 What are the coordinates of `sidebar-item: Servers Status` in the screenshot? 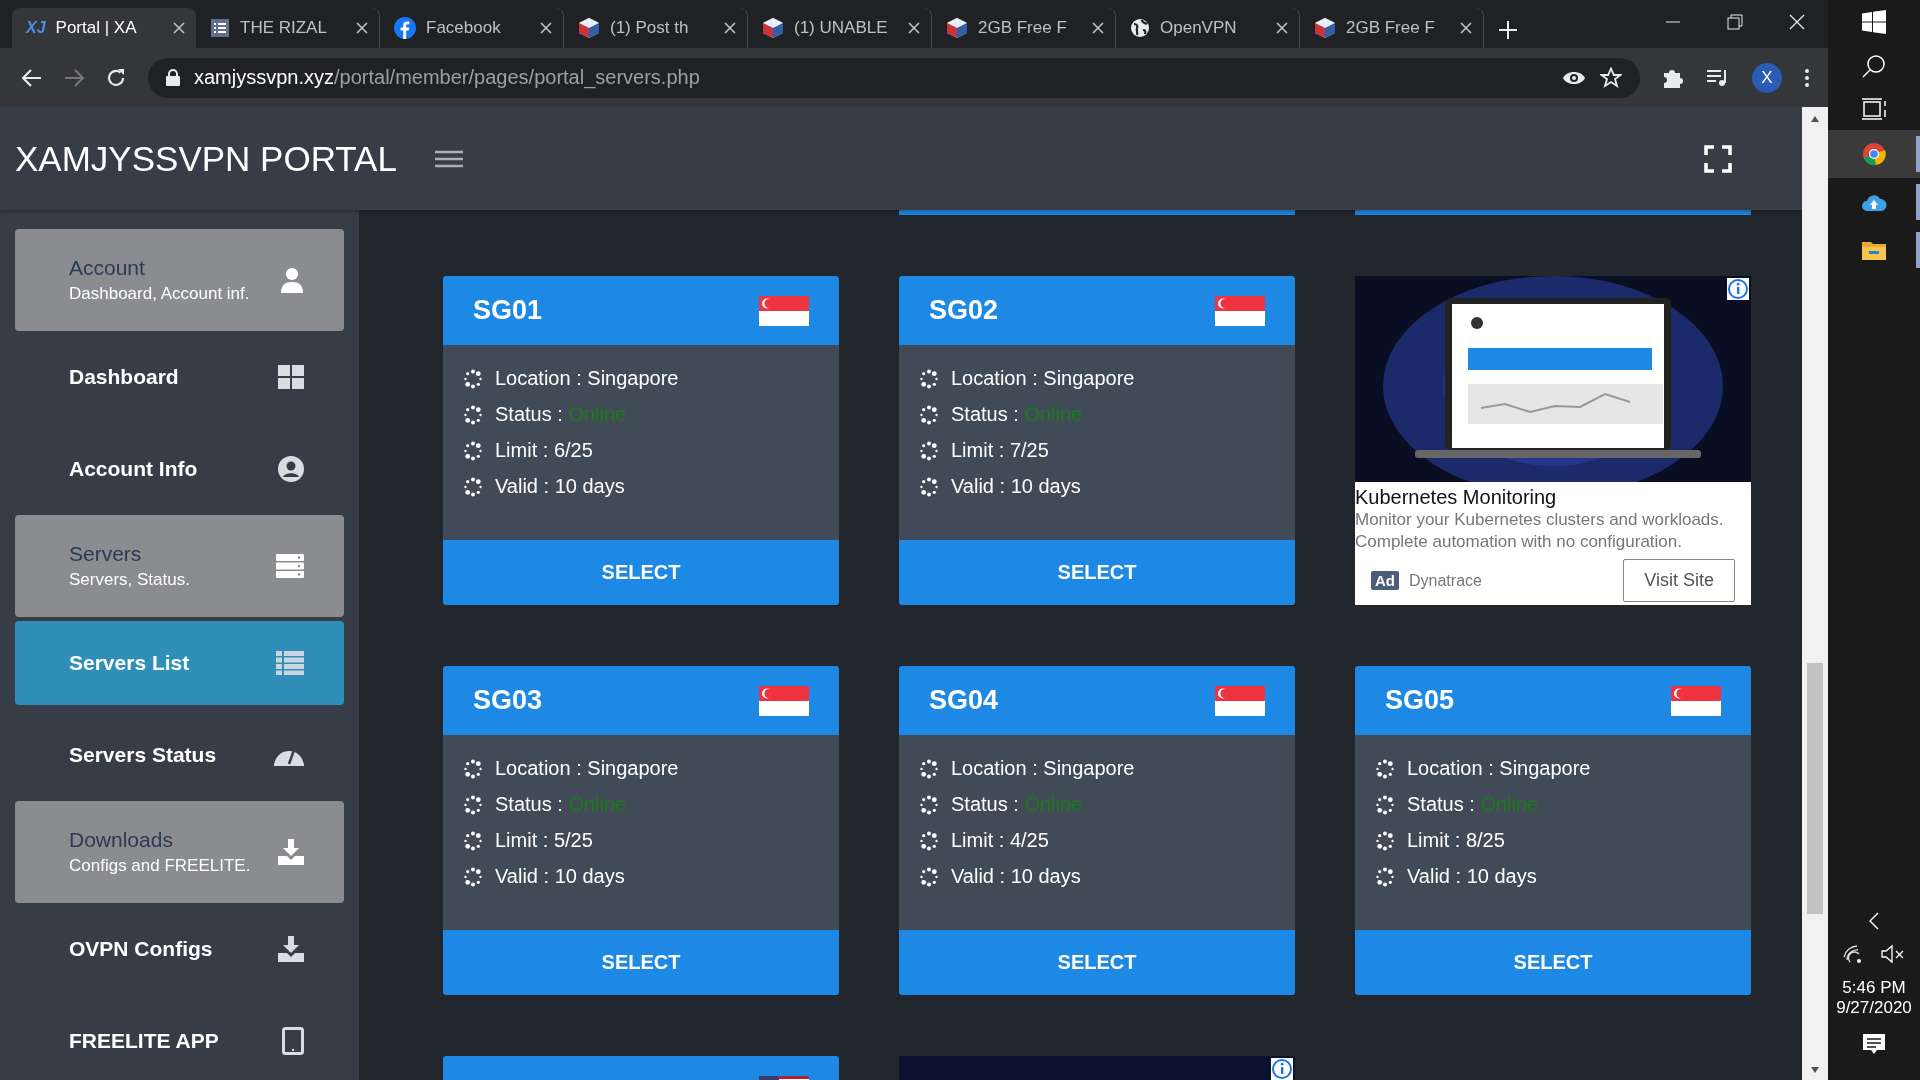 It's located at (179, 755).